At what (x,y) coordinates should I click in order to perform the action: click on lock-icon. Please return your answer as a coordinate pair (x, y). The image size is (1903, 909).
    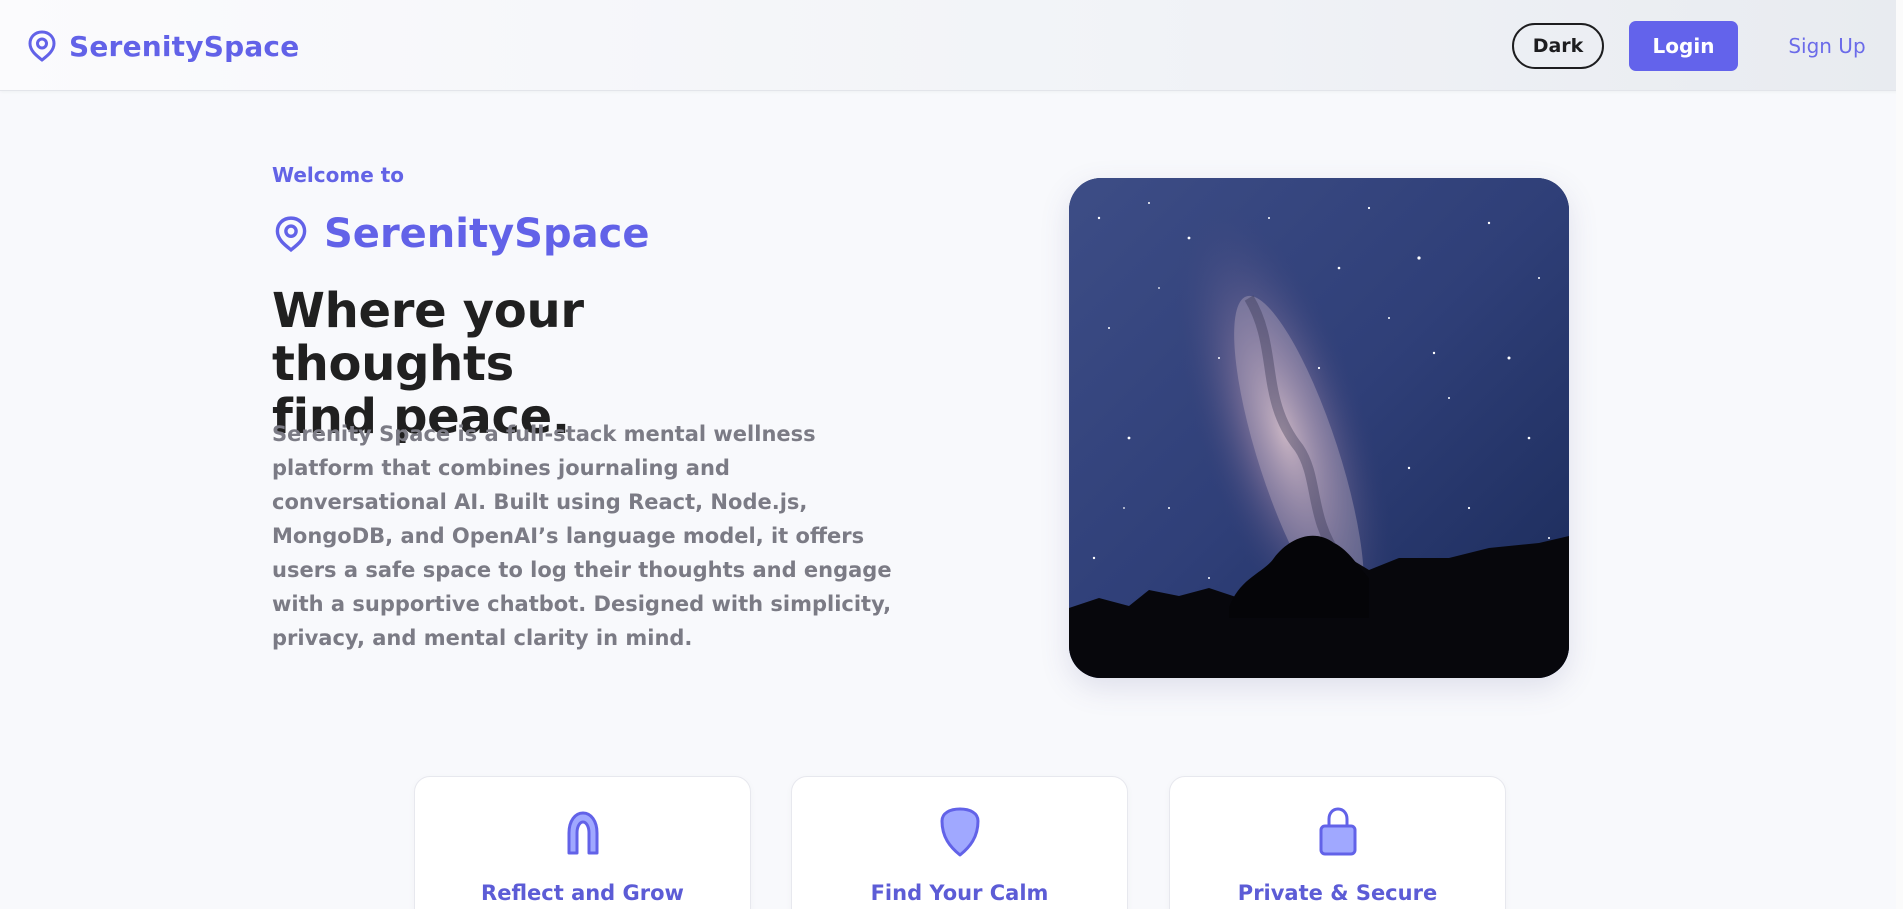
    Looking at the image, I should click on (1337, 831).